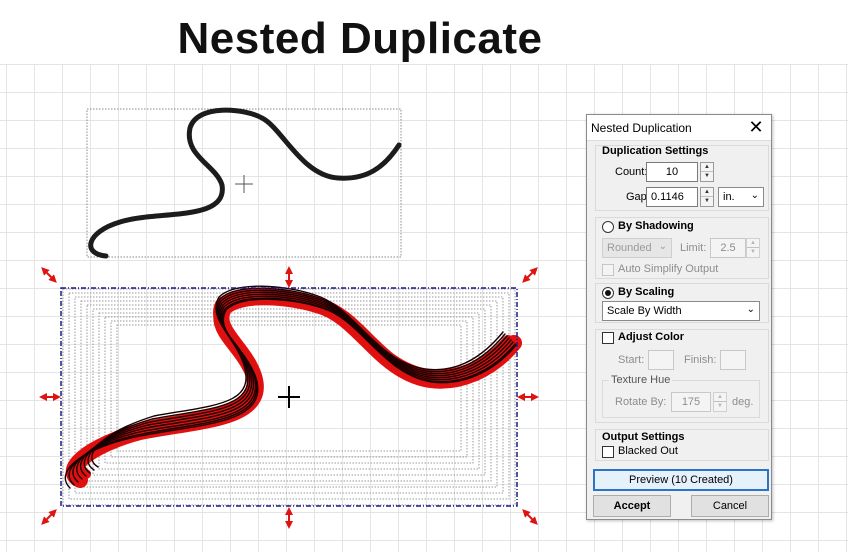  Describe the element at coordinates (608, 227) in the screenshot. I see `by-shadowing-radio` at that location.